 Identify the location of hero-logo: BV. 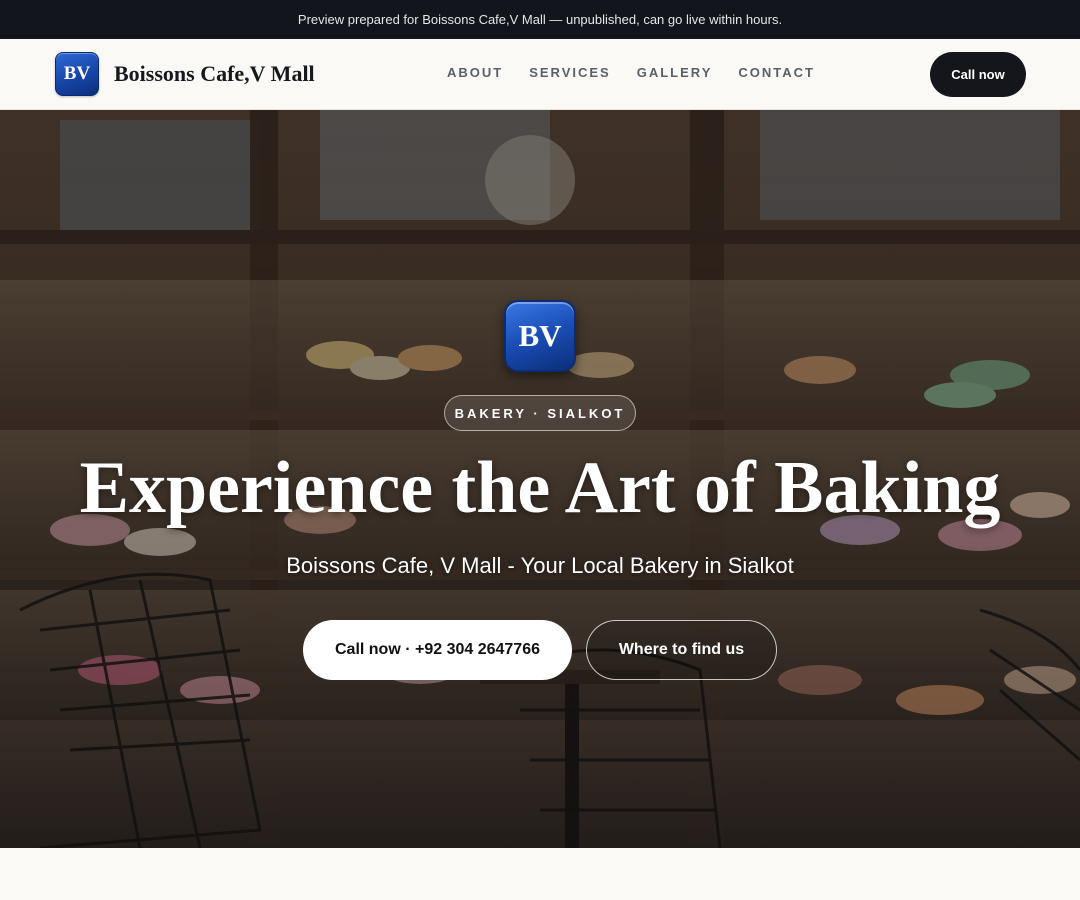
(540, 336).